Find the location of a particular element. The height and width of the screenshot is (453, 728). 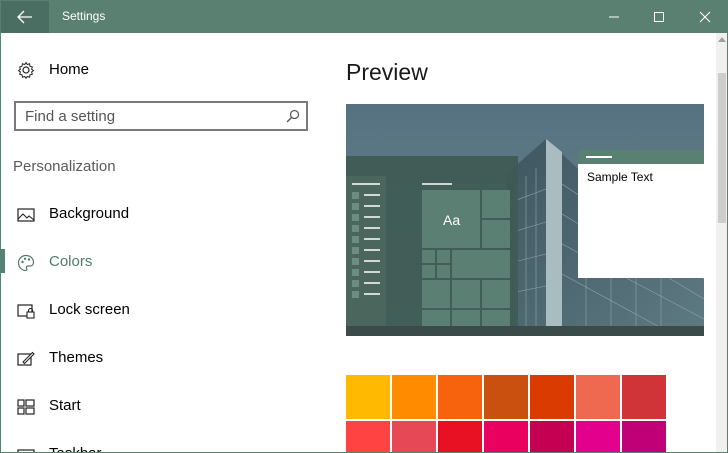

scroll-up-button is located at coordinates (721, 39).